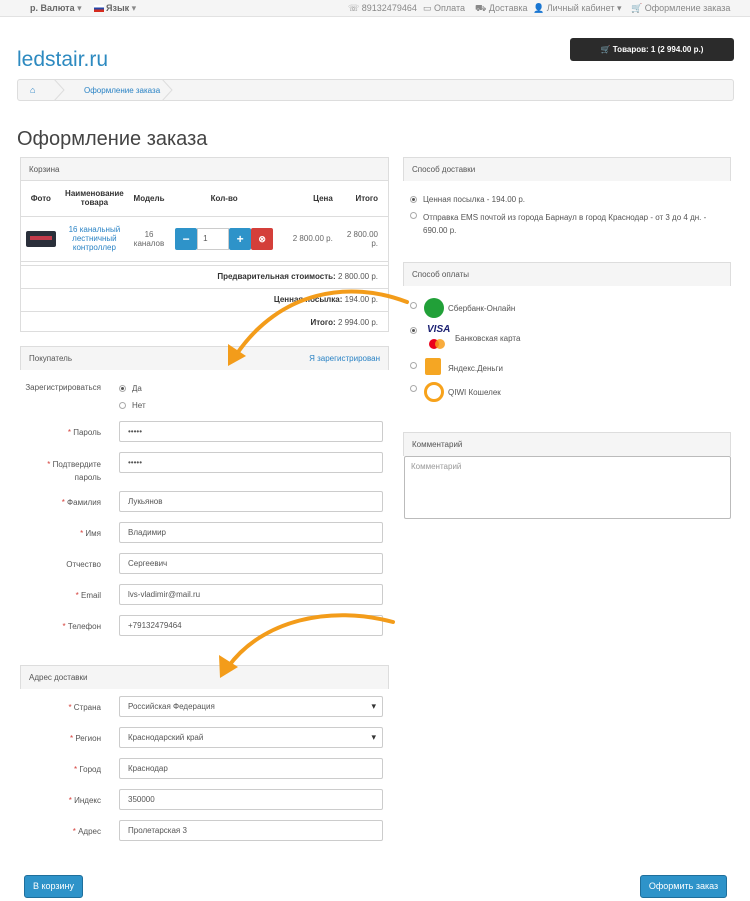  Describe the element at coordinates (83, 564) in the screenshot. I see `middlename-label: Отчество` at that location.